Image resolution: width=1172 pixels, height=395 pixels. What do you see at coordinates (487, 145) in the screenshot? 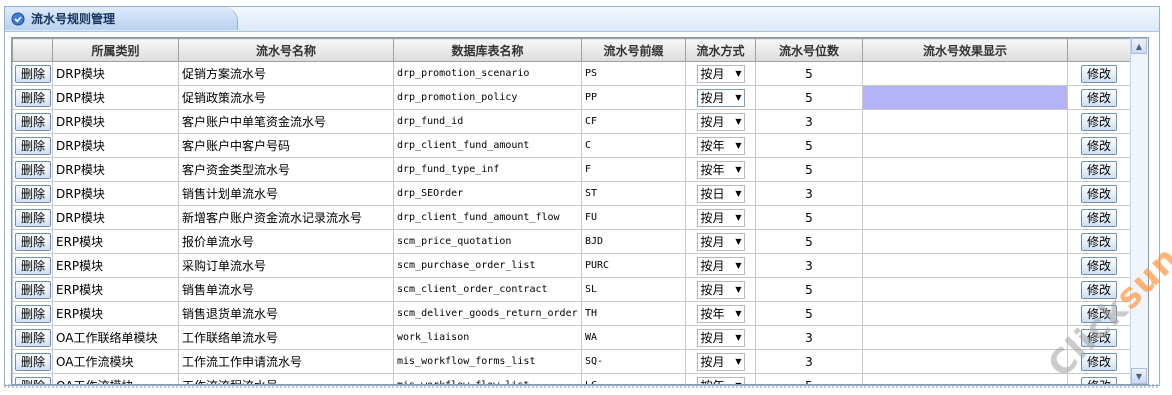
I see `db-table-cell: drp_client_fund_amount` at bounding box center [487, 145].